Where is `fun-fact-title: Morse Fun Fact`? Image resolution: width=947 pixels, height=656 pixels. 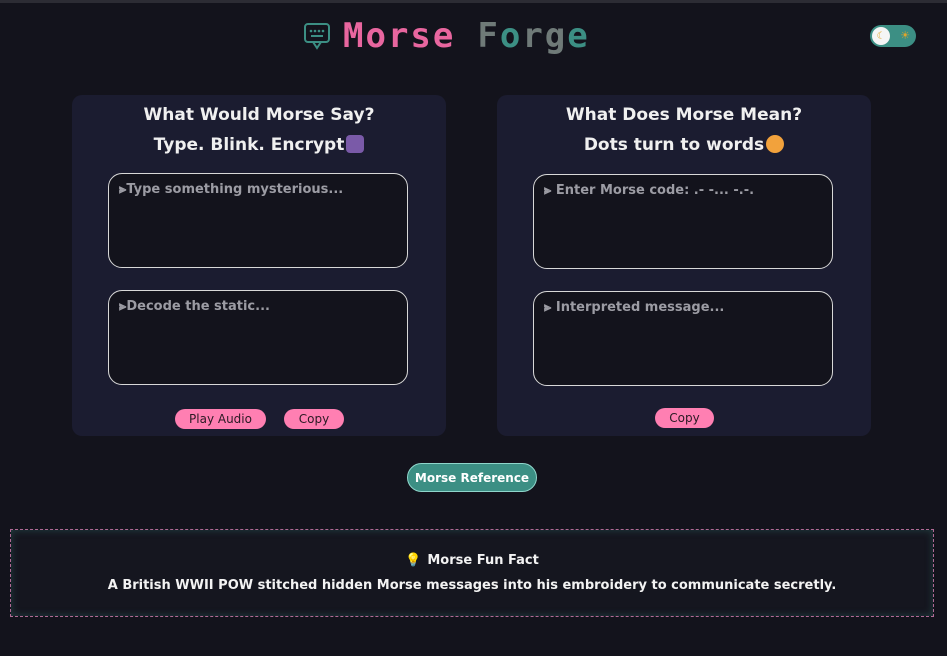 fun-fact-title: Morse Fun Fact is located at coordinates (483, 560).